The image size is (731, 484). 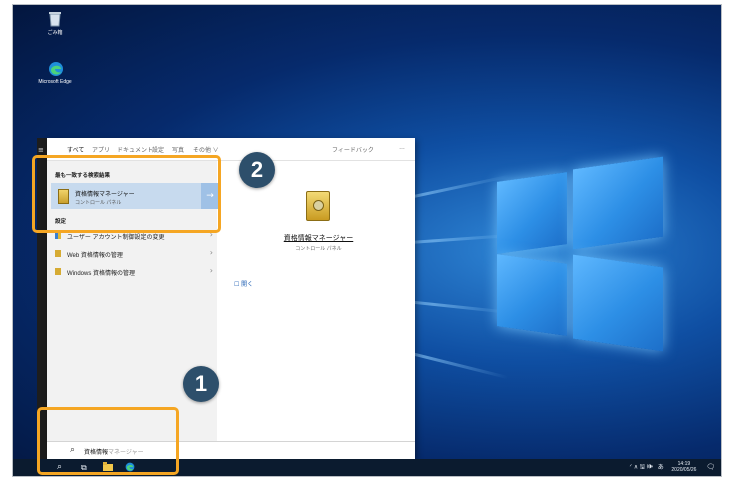 What do you see at coordinates (353, 149) in the screenshot?
I see `feedback-link: フィードバック` at bounding box center [353, 149].